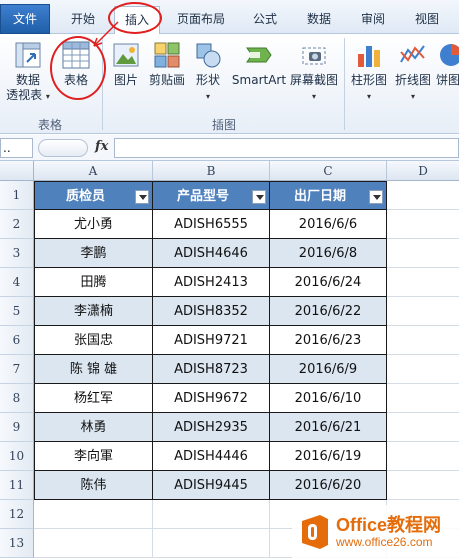 The height and width of the screenshot is (559, 459). Describe the element at coordinates (211, 485) in the screenshot. I see `table-cell: ADISH9445` at that location.